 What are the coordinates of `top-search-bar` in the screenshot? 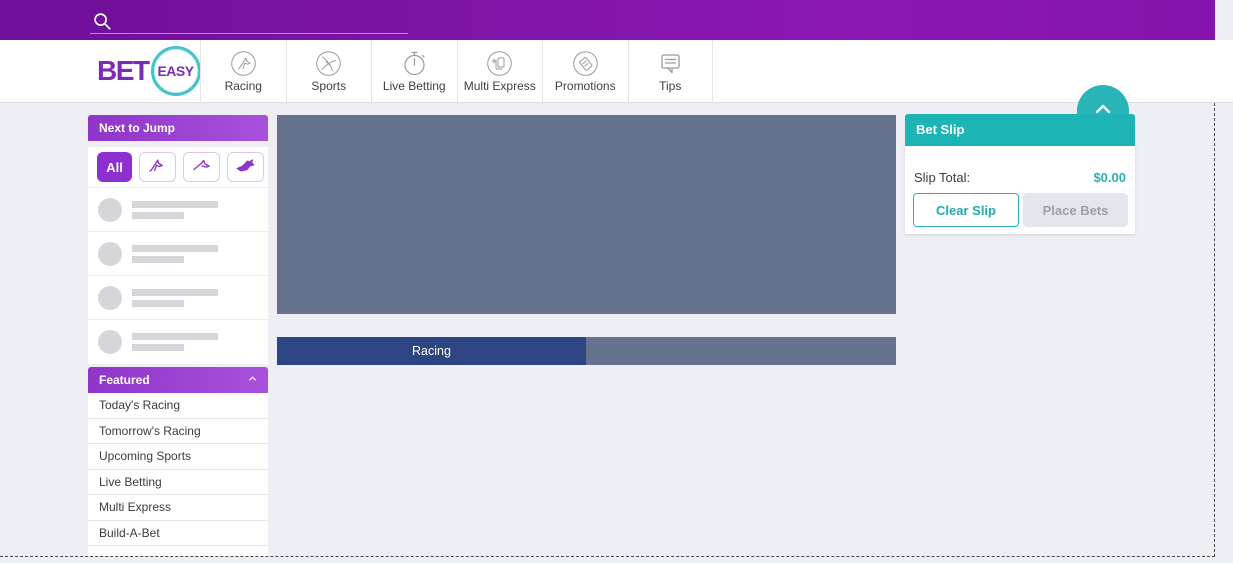 It's located at (607, 20).